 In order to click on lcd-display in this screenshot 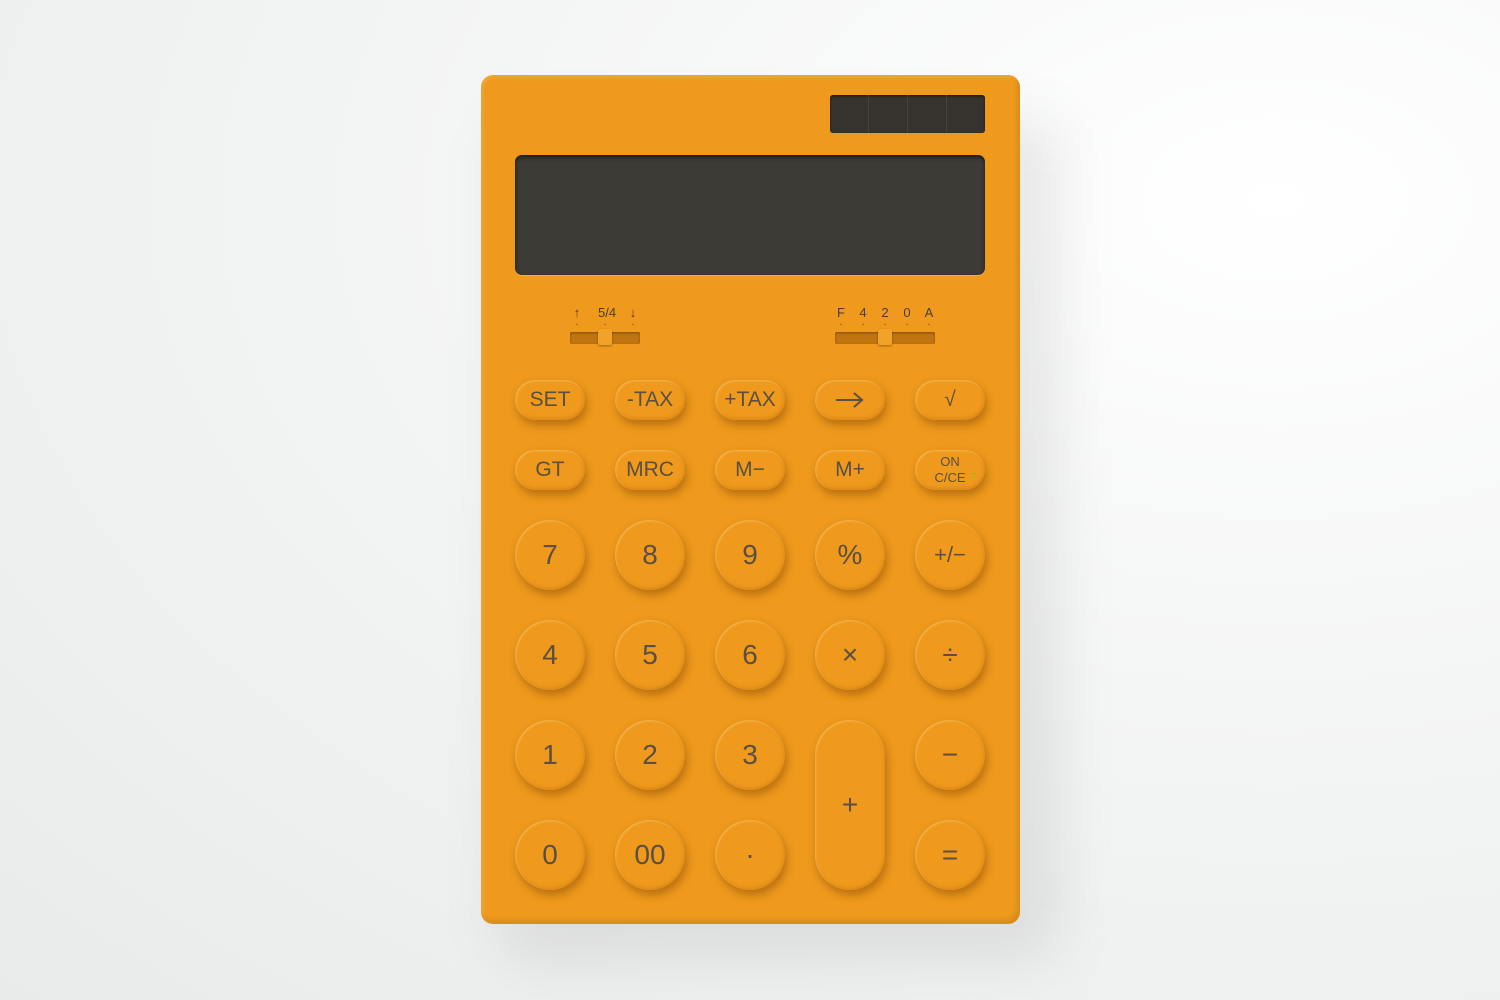, I will do `click(750, 215)`.